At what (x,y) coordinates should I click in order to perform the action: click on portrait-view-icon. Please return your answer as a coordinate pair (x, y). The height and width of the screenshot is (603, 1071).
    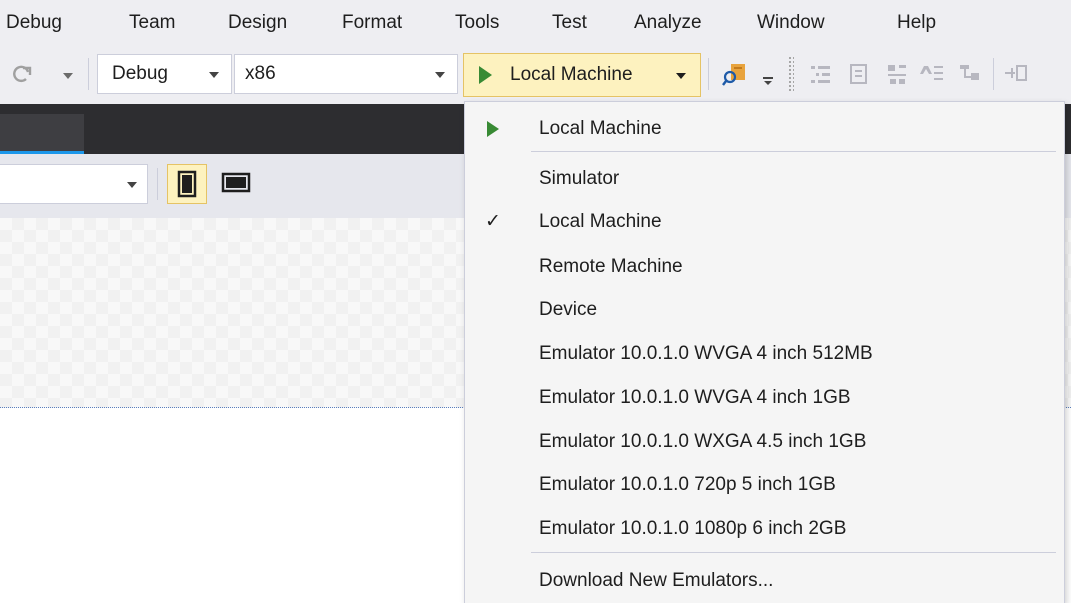
    Looking at the image, I should click on (187, 184).